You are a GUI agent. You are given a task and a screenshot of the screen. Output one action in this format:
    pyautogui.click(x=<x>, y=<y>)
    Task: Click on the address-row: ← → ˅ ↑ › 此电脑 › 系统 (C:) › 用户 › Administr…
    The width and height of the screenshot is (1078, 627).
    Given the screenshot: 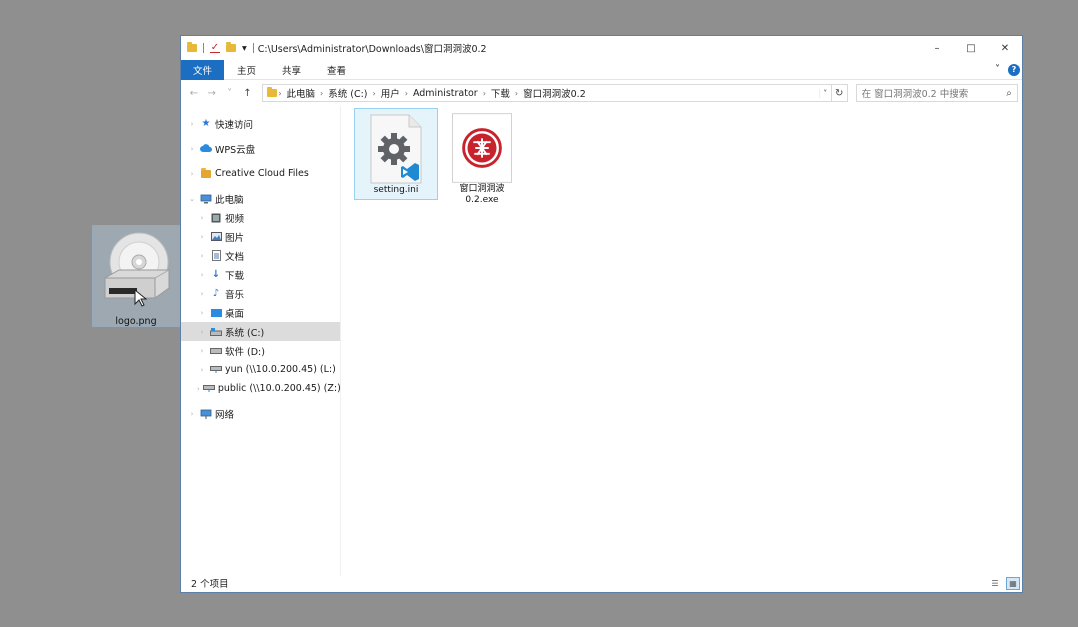 What is the action you would take?
    pyautogui.click(x=601, y=93)
    